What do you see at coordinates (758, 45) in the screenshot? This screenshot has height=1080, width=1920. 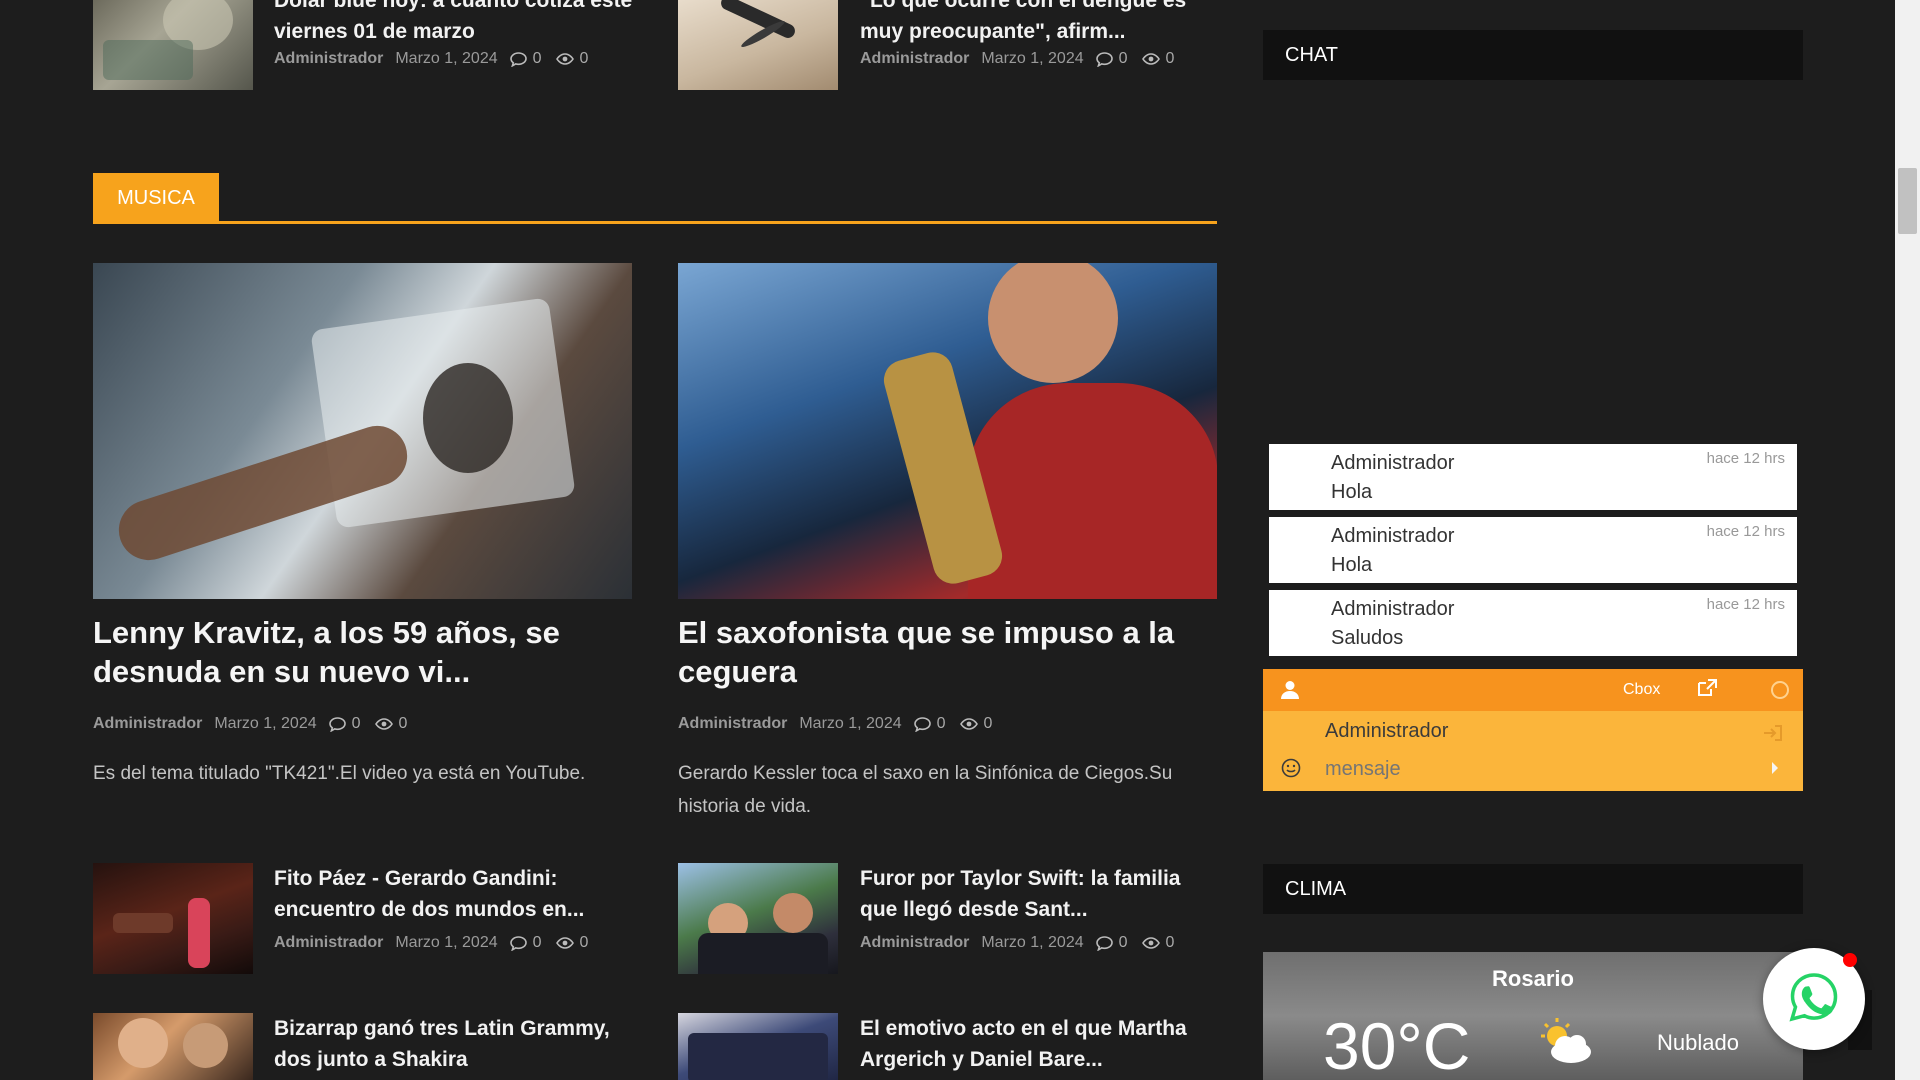 I see `post-thumbnail-mosquito` at bounding box center [758, 45].